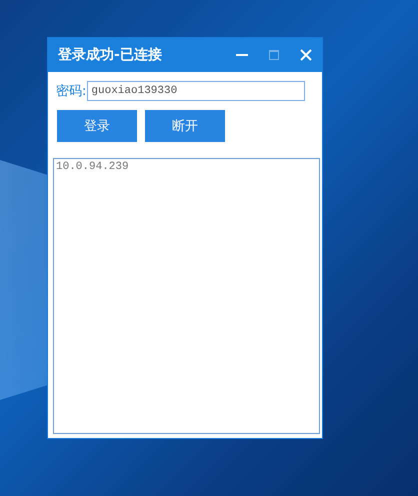 This screenshot has height=496, width=418. I want to click on password-label: 密码:, so click(71, 91).